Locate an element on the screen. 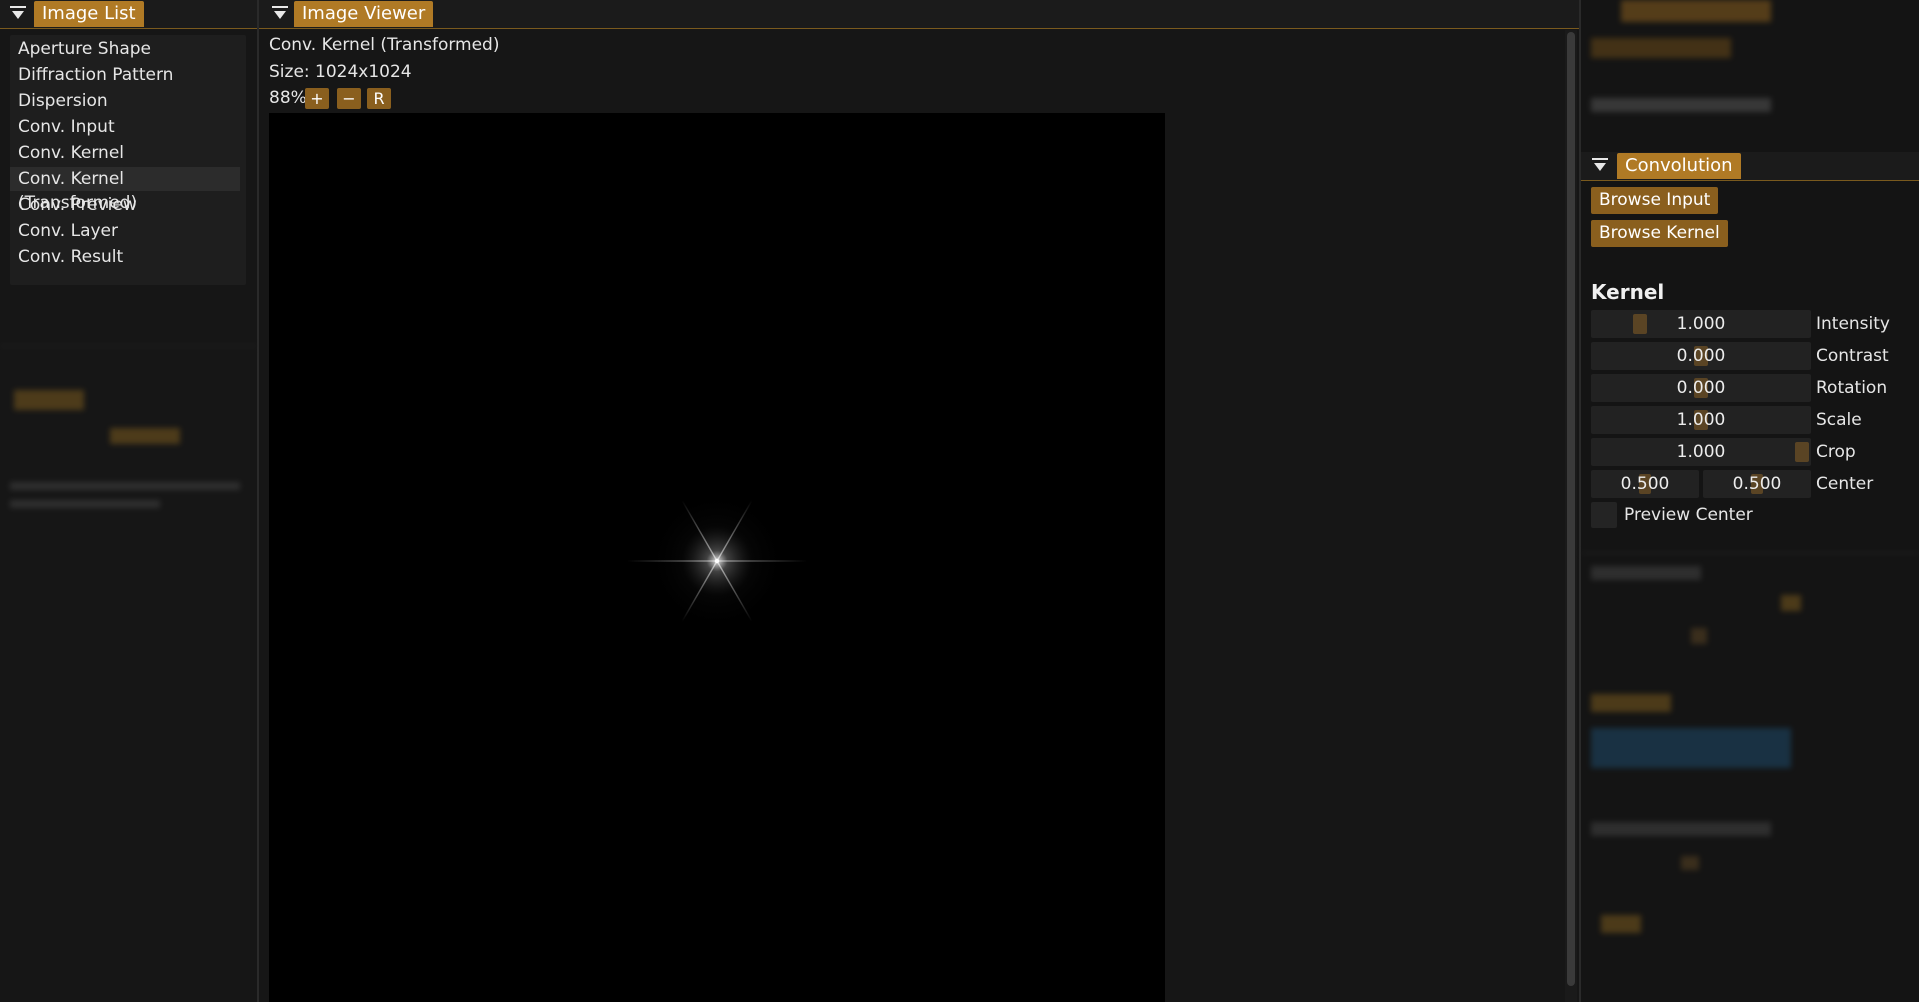 This screenshot has height=1002, width=1919. preview-center-checkbox is located at coordinates (1604, 515).